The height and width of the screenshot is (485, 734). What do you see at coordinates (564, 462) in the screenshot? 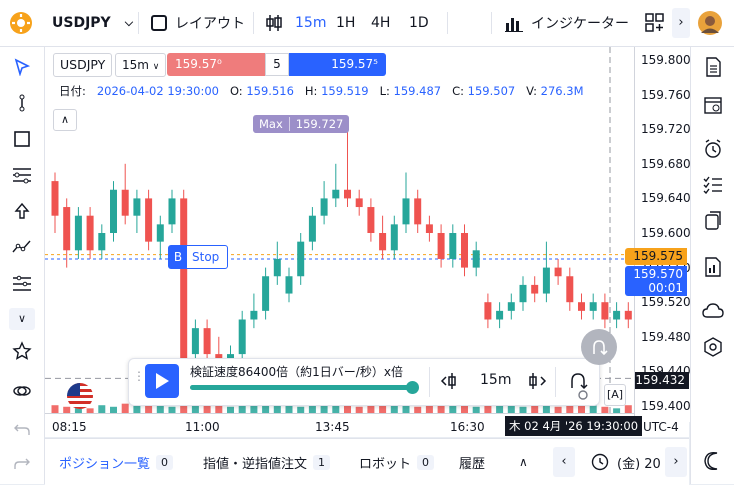
I see `date-nav-prev-icon: ‹` at bounding box center [564, 462].